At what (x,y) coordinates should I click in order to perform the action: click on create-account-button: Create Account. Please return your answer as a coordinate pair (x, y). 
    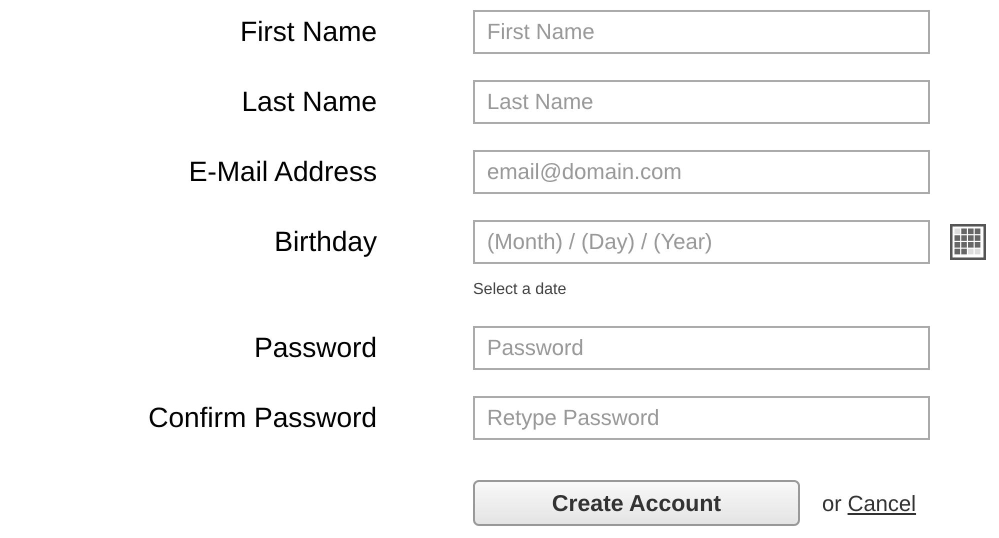
    Looking at the image, I should click on (636, 503).